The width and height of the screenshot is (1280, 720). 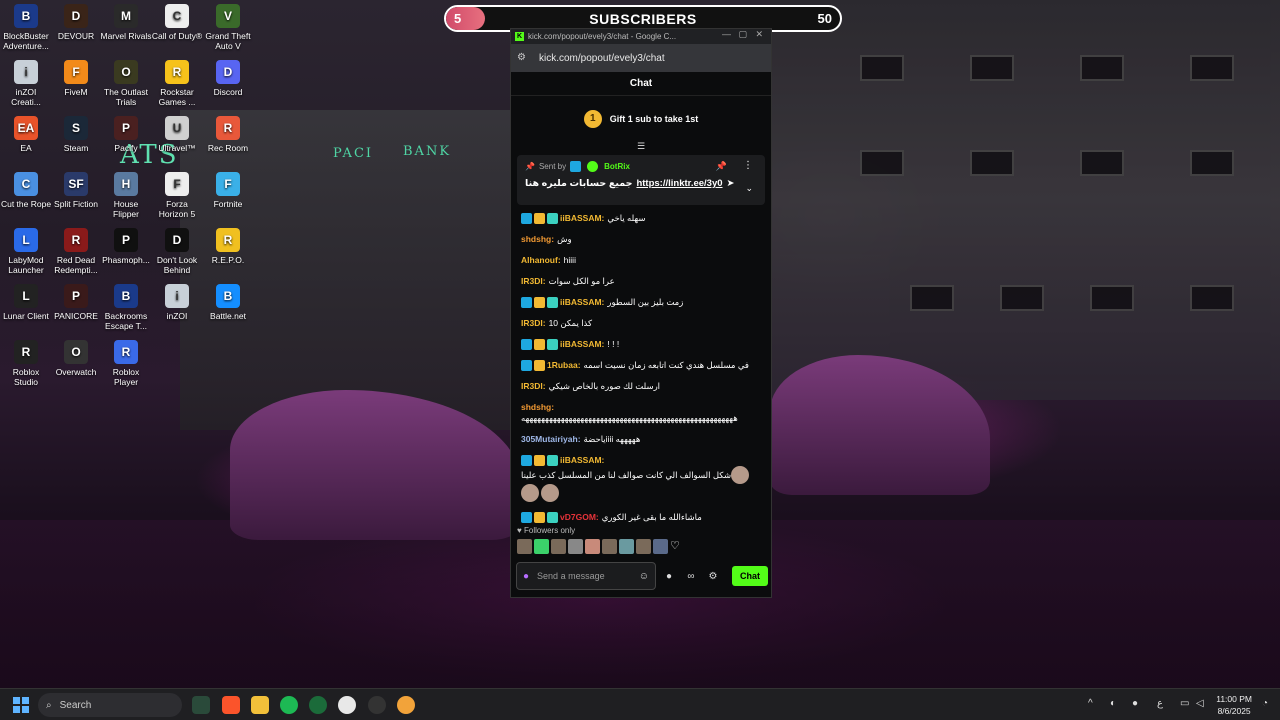 I want to click on tray-chevron-up-icon: ^, so click(x=1090, y=703).